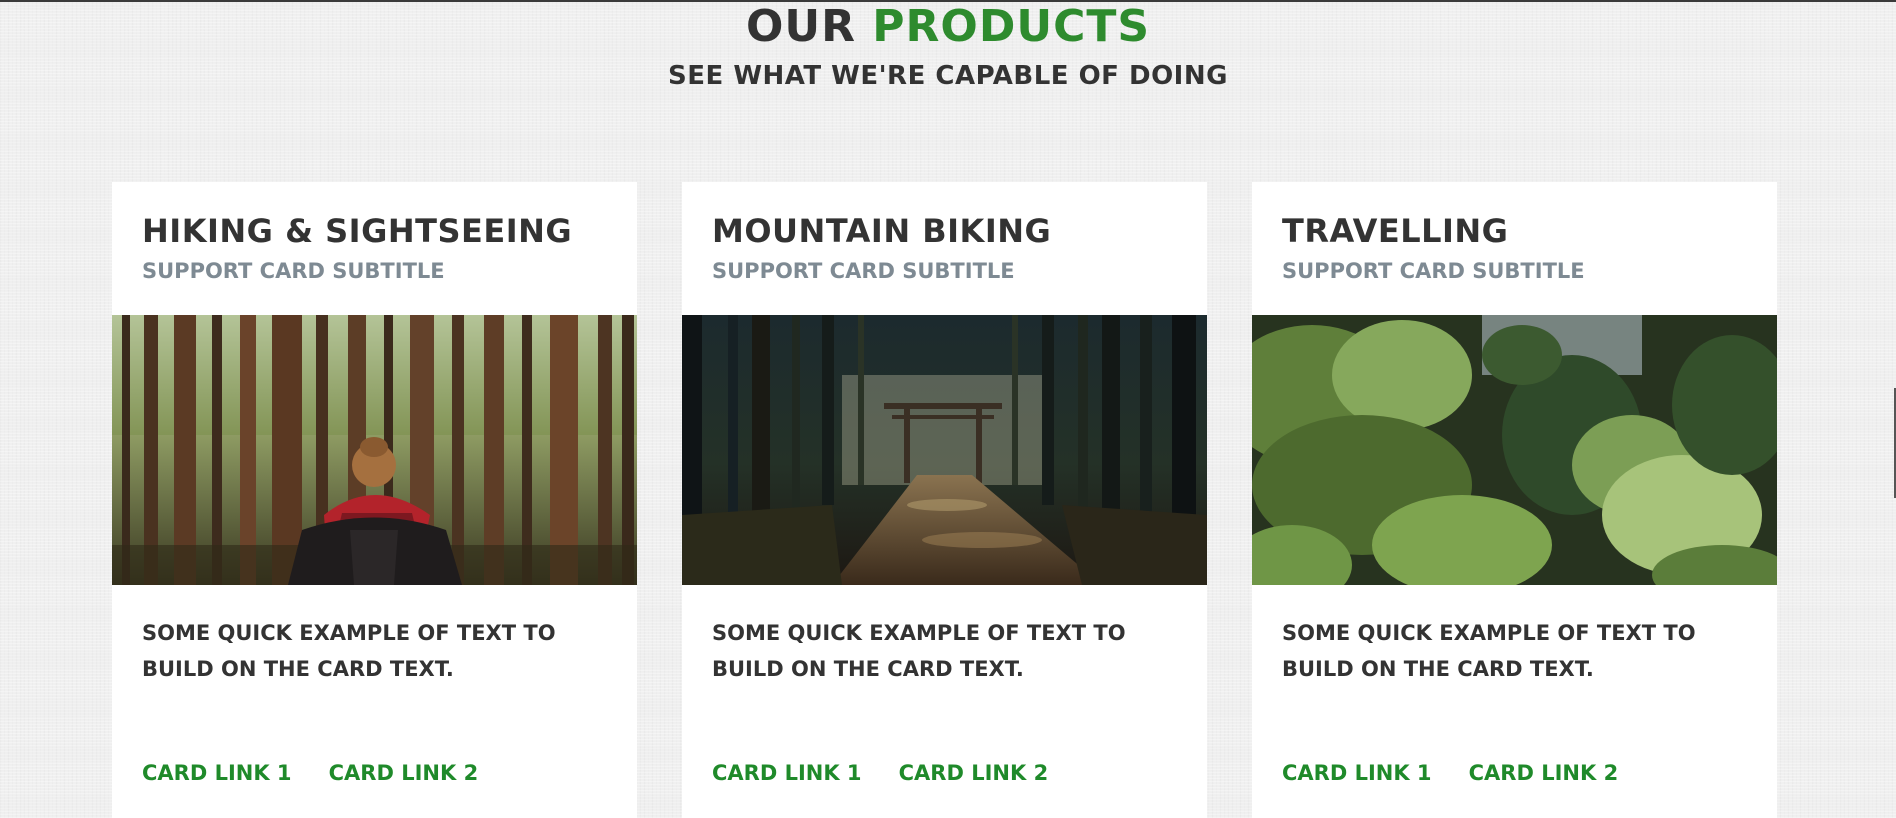  I want to click on evergreen-branches-photo, so click(1514, 450).